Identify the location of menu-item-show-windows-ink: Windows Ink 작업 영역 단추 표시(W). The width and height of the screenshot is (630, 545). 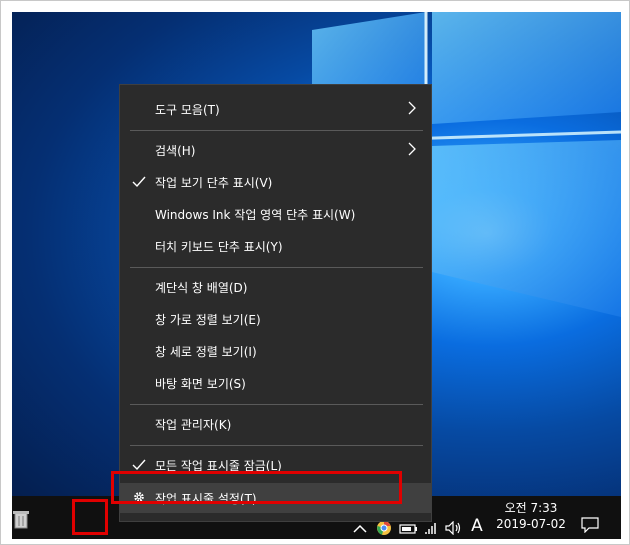
(275, 214).